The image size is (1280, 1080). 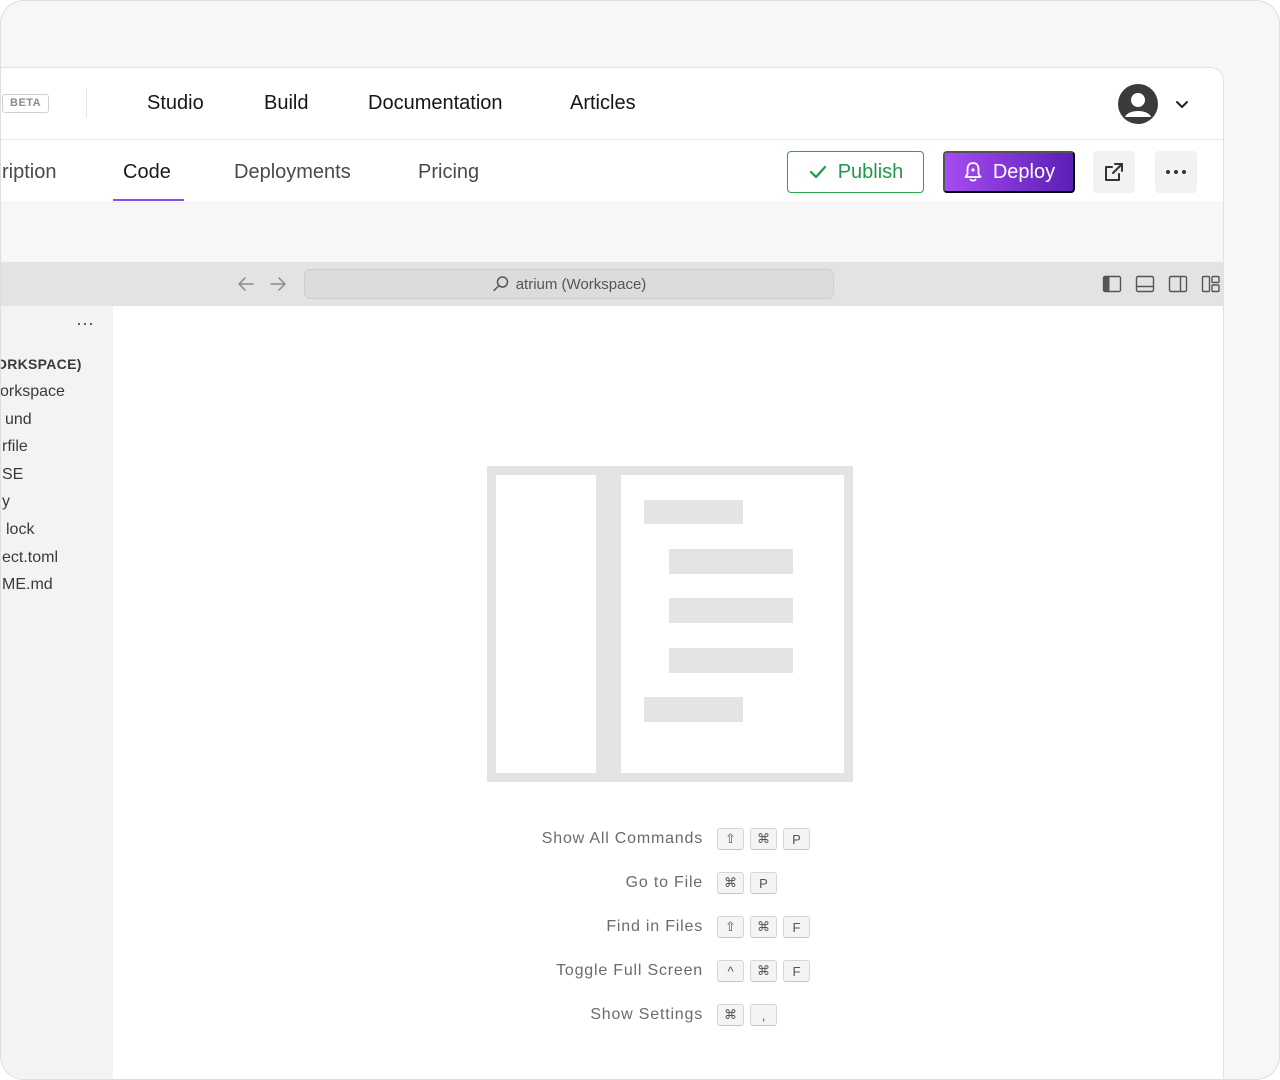 I want to click on bell-icon, so click(x=973, y=172).